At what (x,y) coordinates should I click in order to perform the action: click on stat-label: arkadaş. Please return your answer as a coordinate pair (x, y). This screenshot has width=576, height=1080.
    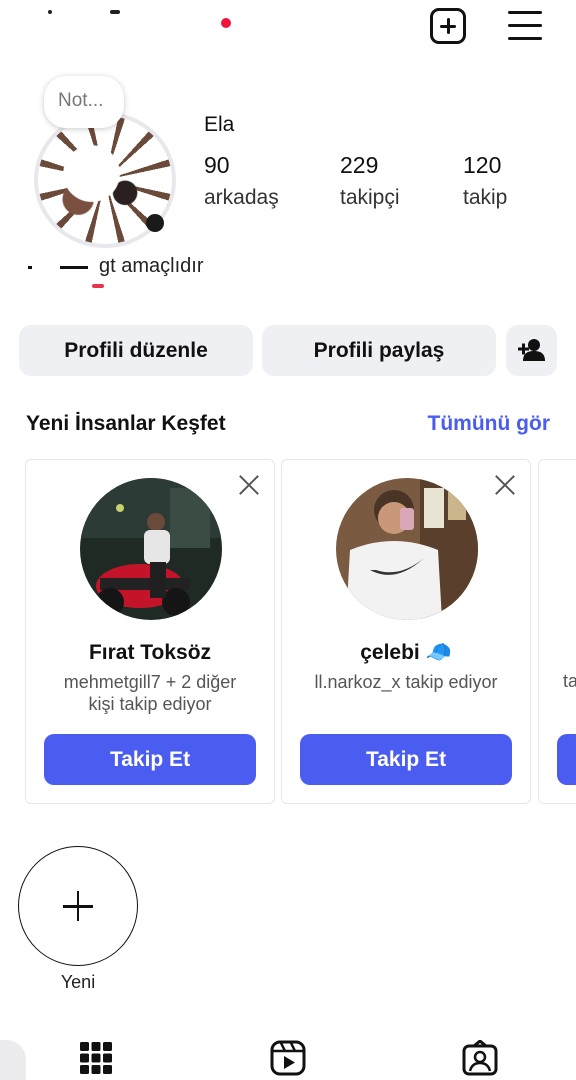
    Looking at the image, I should click on (241, 197).